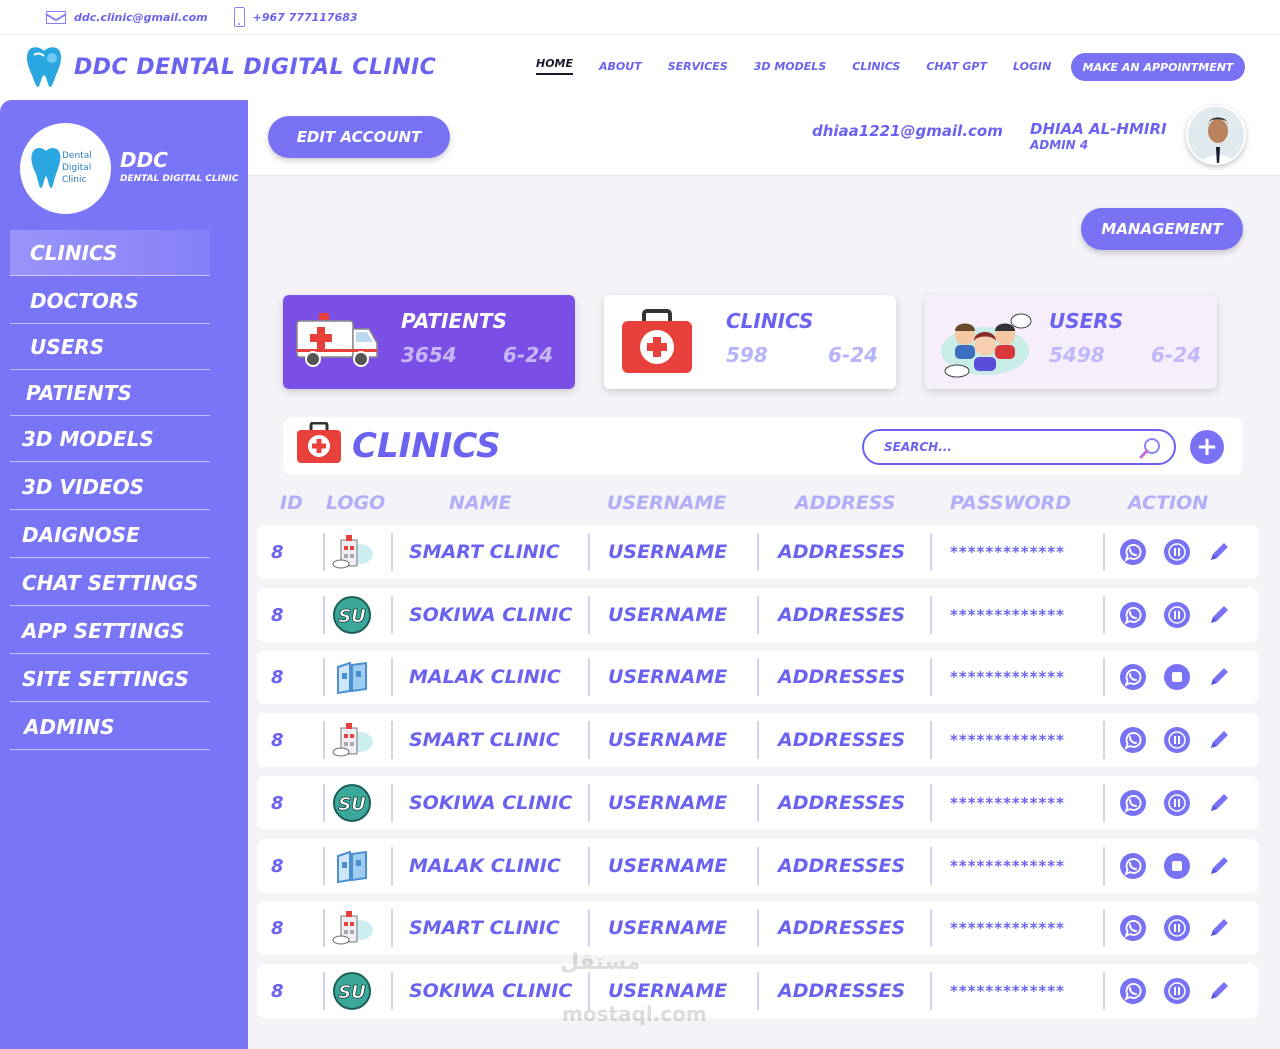 This screenshot has width=1280, height=1049. Describe the element at coordinates (480, 503) in the screenshot. I see `column-header-name: NAME` at that location.